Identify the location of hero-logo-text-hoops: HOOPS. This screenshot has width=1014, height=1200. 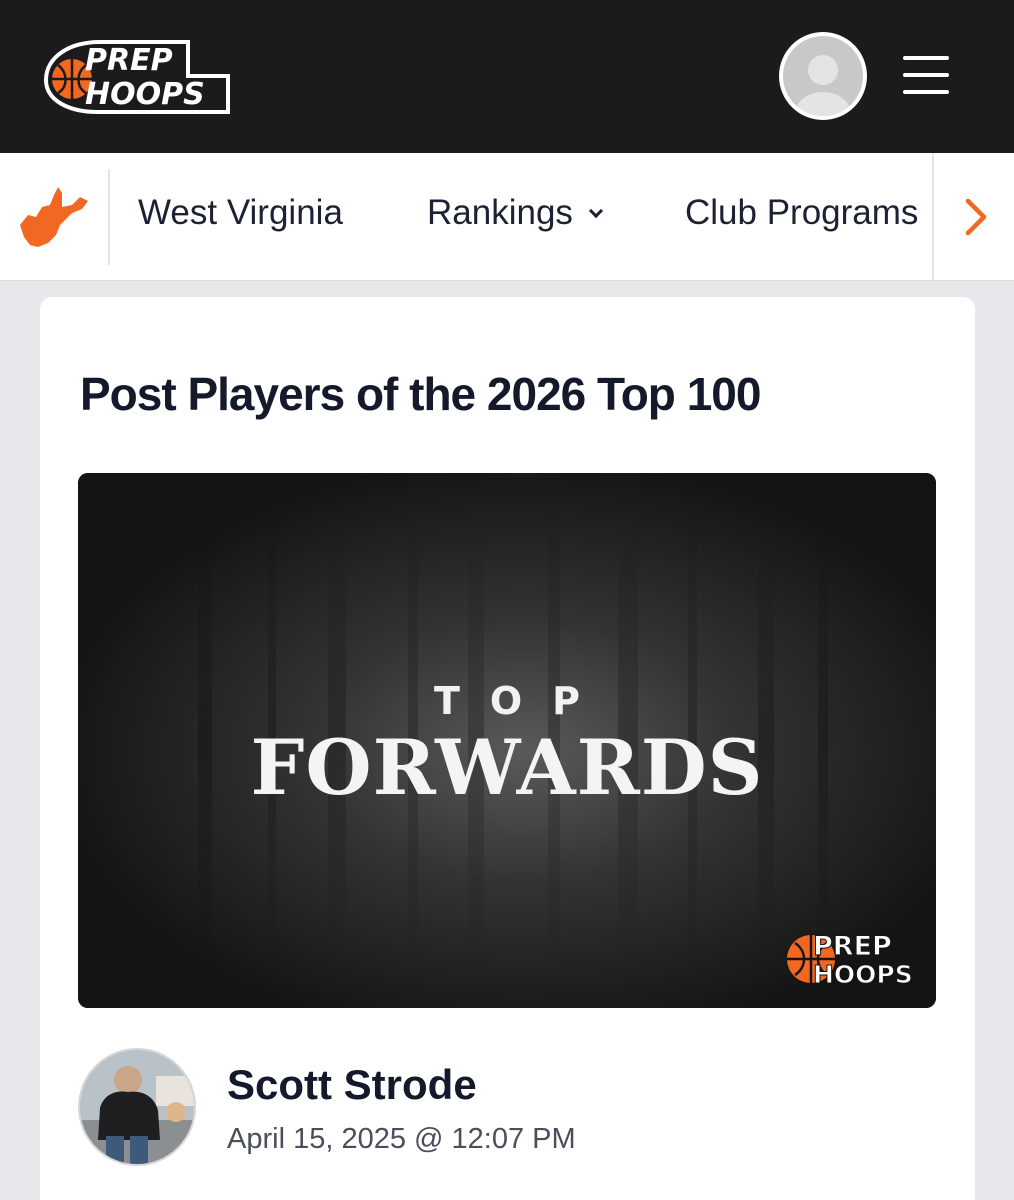
(863, 974).